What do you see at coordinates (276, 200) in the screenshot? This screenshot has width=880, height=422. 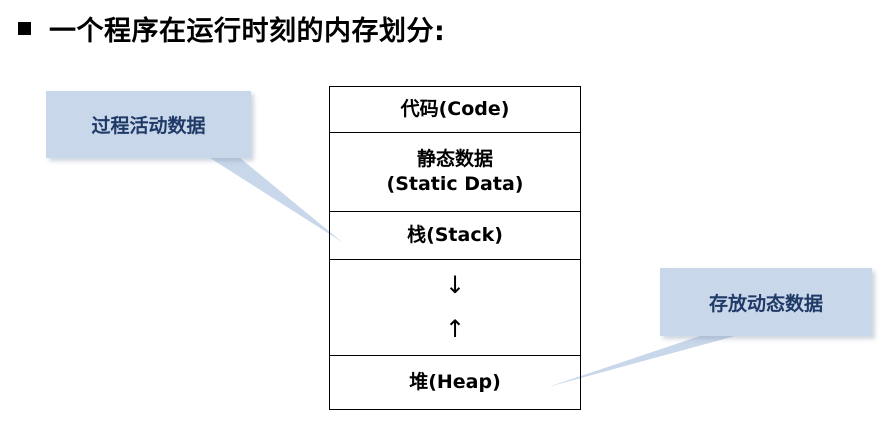 I see `callout-left-pointer` at bounding box center [276, 200].